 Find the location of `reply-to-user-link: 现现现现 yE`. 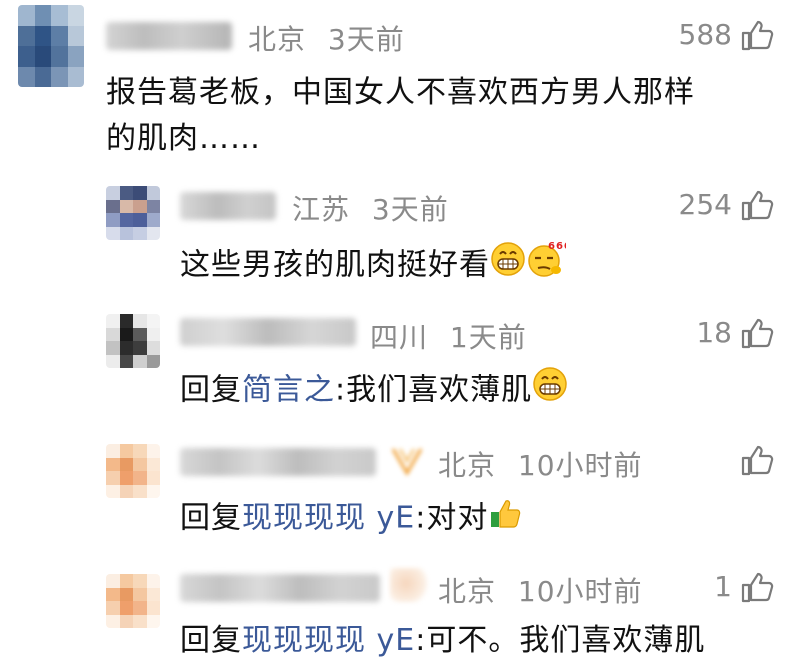

reply-to-user-link: 现现现现 yE is located at coordinates (328, 640).